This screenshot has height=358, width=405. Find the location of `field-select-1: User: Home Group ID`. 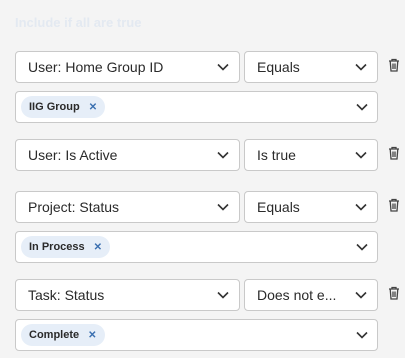

field-select-1: User: Home Group ID is located at coordinates (127, 67).